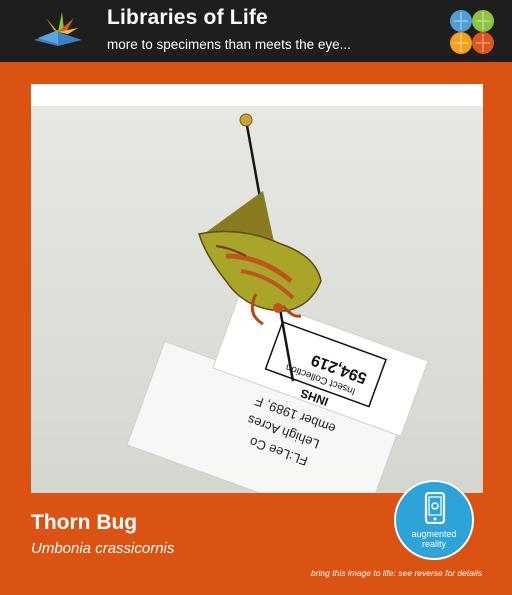 This screenshot has width=512, height=595. Describe the element at coordinates (58, 29) in the screenshot. I see `libraries-of-life-logo-icon` at that location.